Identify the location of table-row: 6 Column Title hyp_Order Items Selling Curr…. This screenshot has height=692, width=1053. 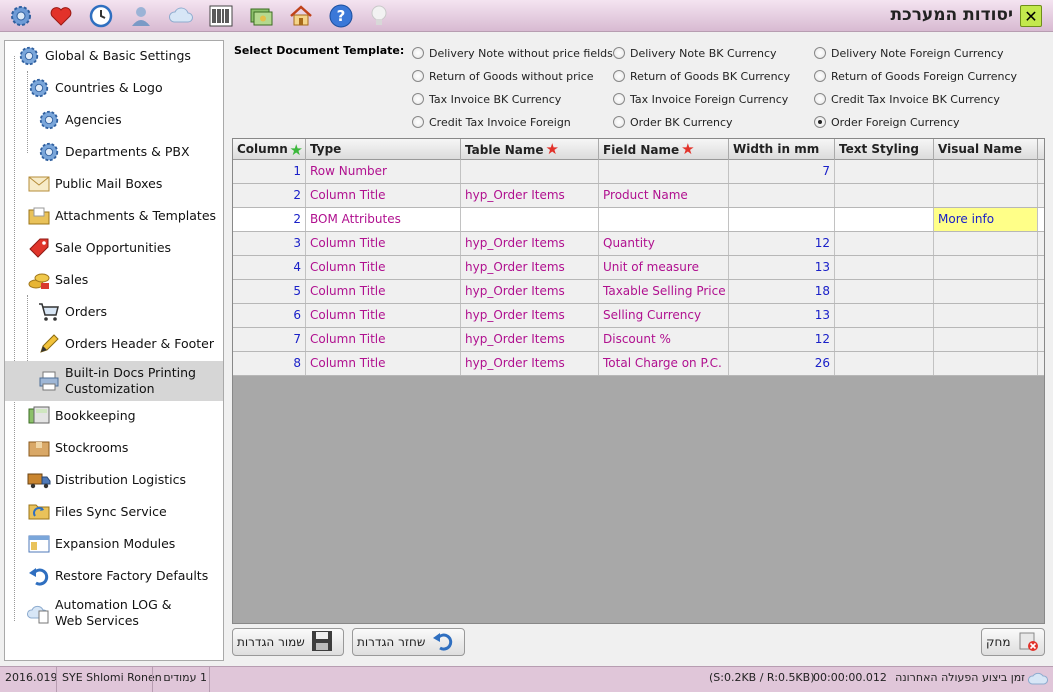
(638, 316).